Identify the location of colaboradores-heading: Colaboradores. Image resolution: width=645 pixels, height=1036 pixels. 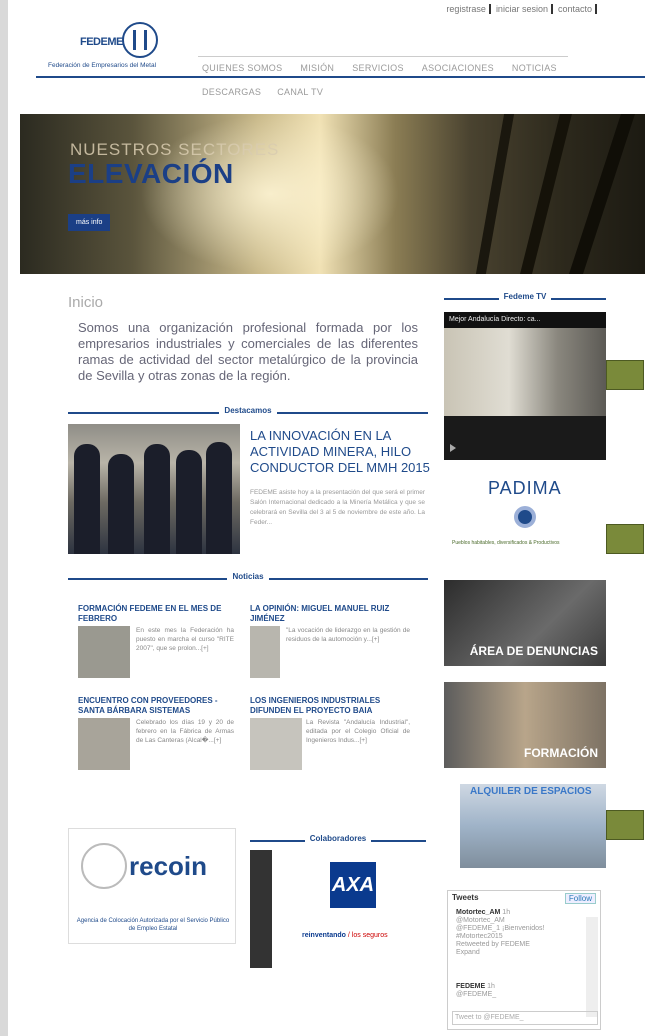
(338, 840).